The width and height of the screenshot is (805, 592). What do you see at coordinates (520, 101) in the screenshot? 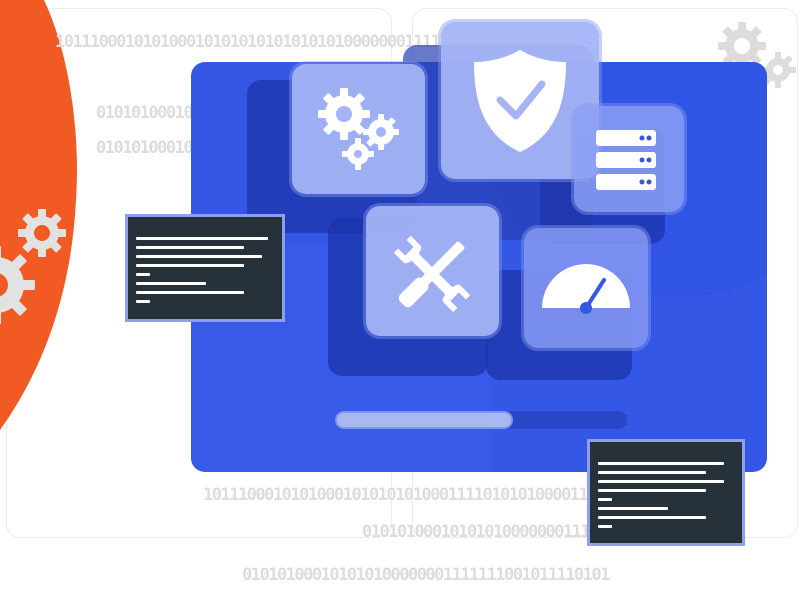
I see `shield-check-icon` at bounding box center [520, 101].